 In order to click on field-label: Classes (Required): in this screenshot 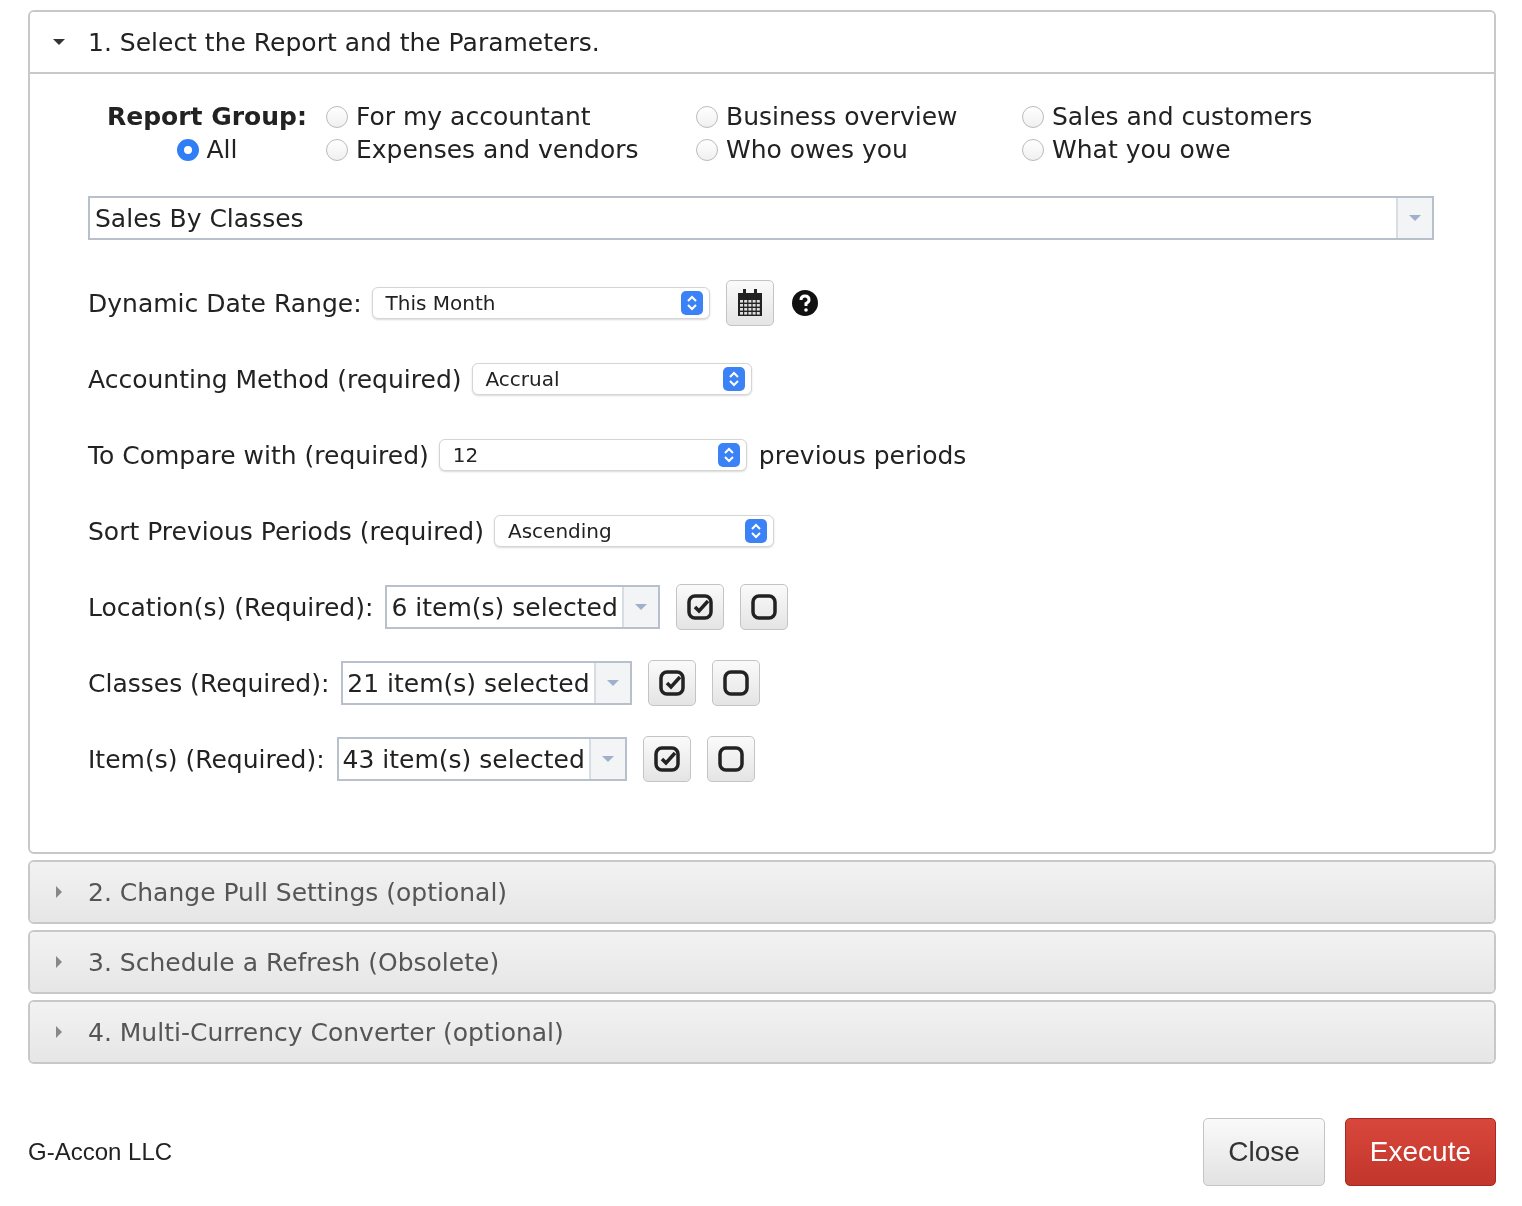, I will do `click(209, 683)`.